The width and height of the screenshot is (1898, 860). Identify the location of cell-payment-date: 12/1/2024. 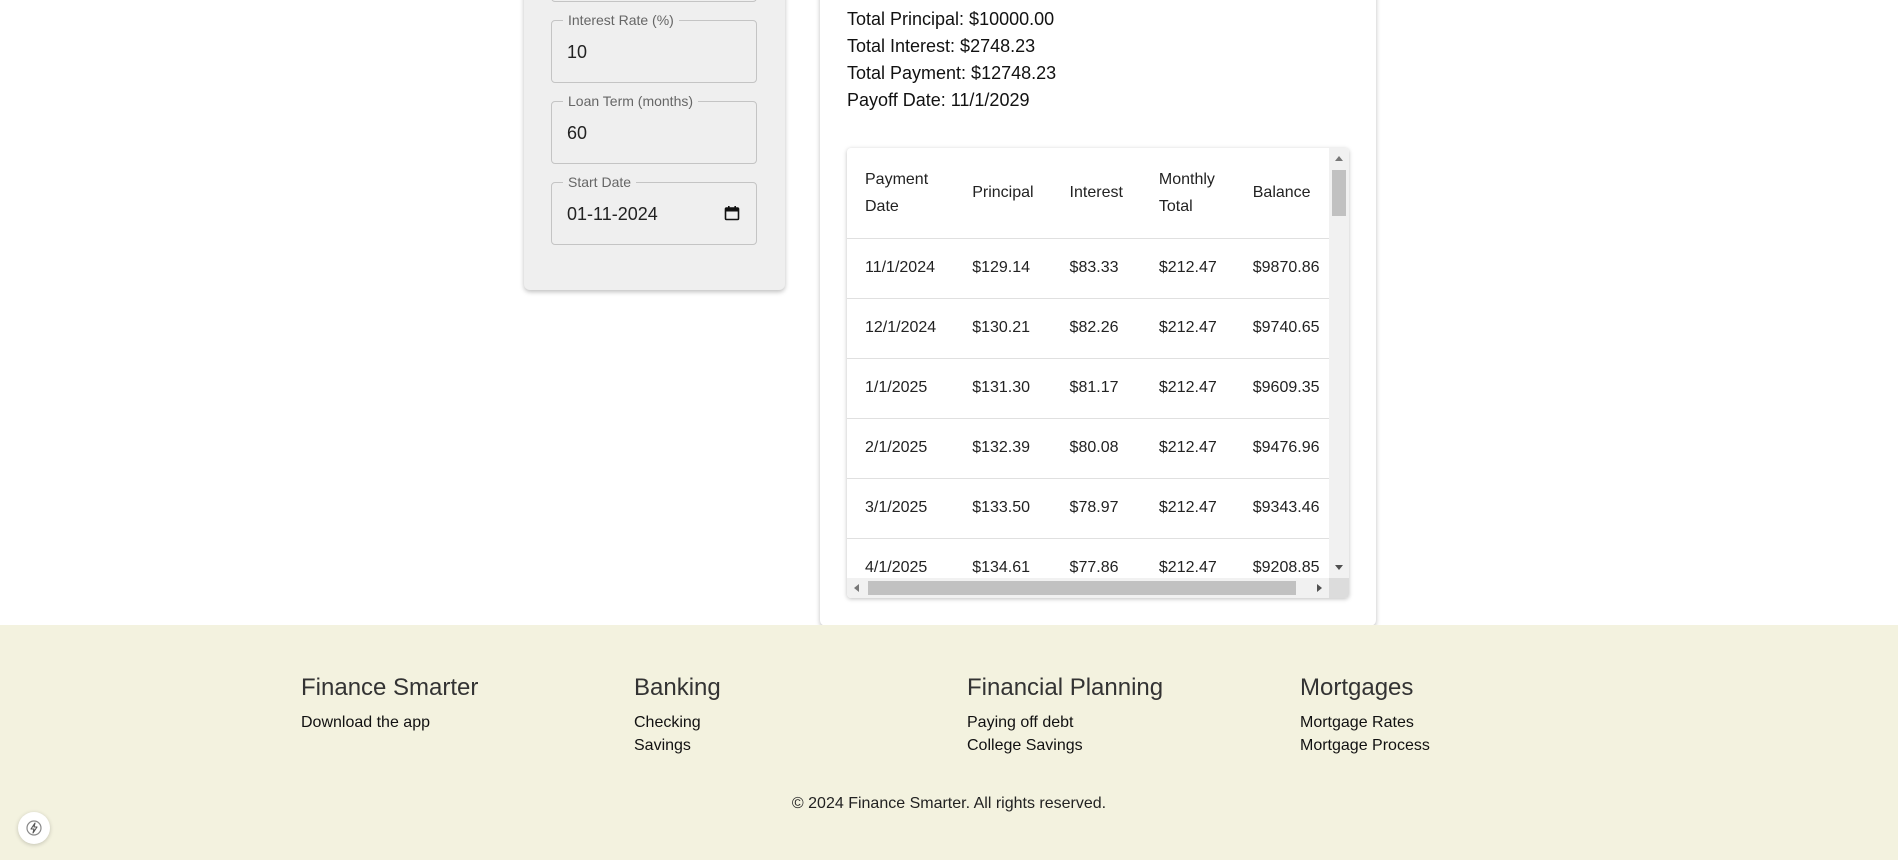
(901, 328).